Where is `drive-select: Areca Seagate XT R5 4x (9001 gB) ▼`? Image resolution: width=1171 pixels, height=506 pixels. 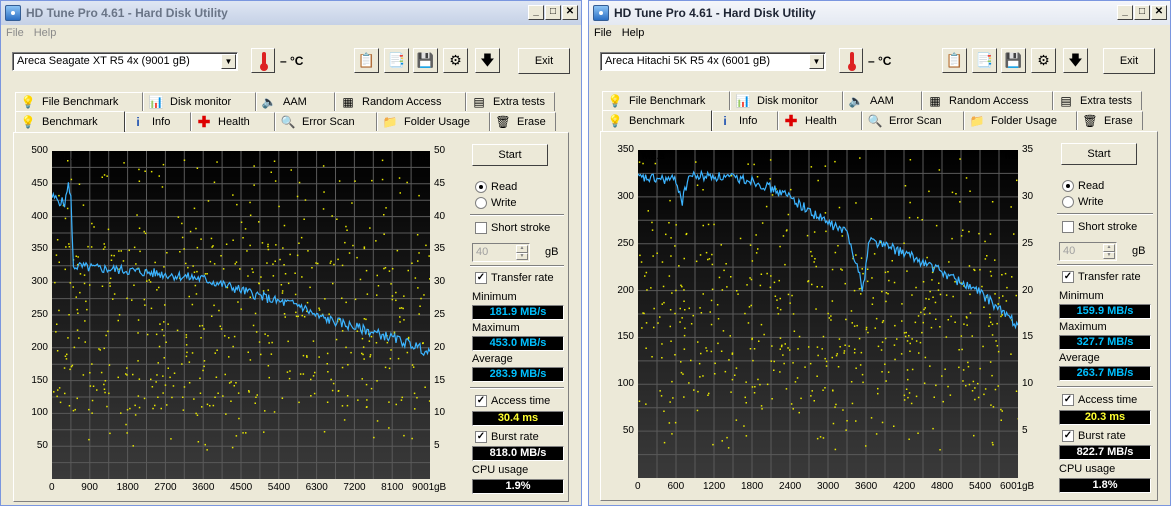 drive-select: Areca Seagate XT R5 4x (9001 gB) ▼ is located at coordinates (125, 61).